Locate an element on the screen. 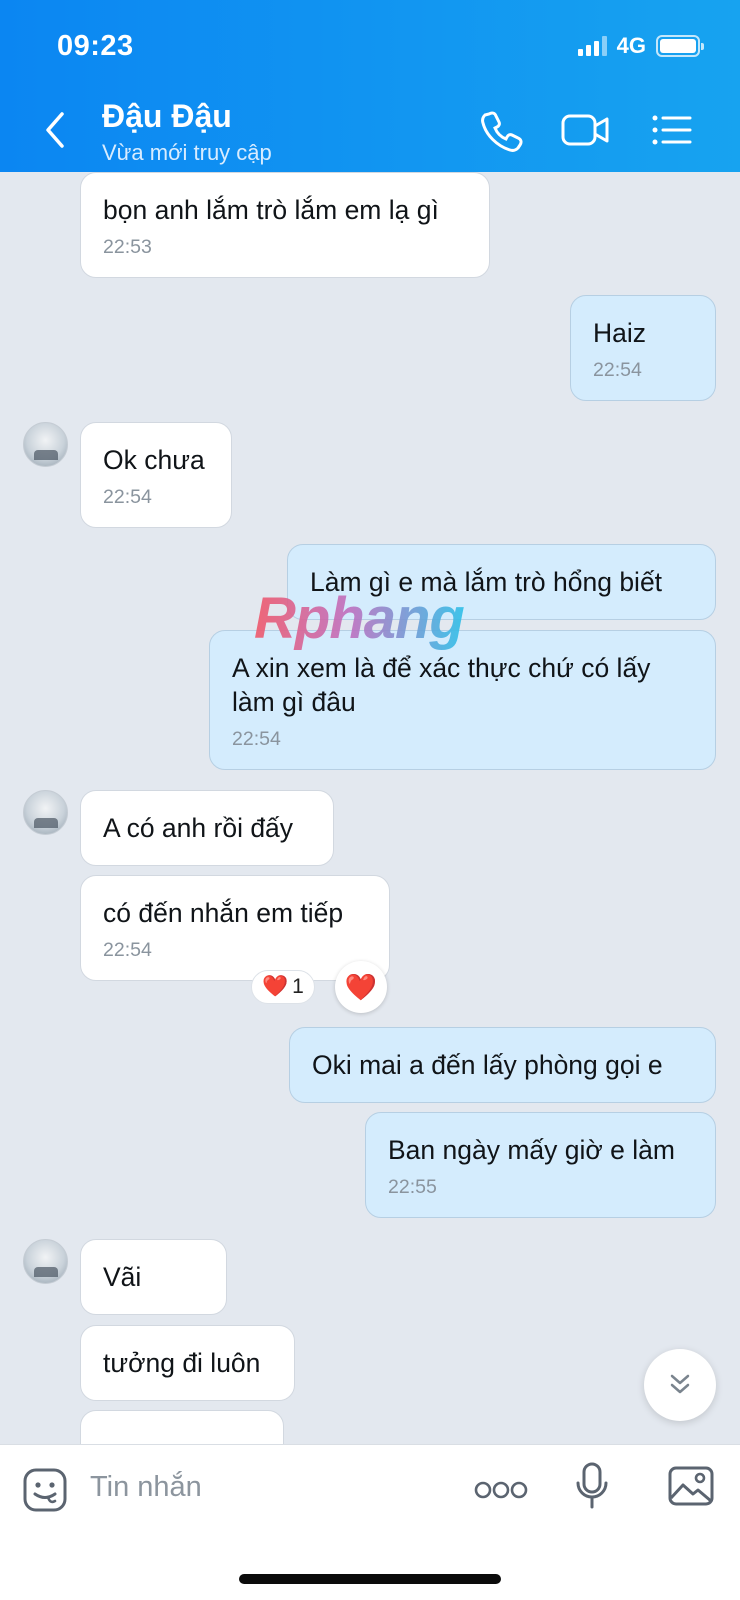 The height and width of the screenshot is (1600, 740). network-label: 4G is located at coordinates (631, 45).